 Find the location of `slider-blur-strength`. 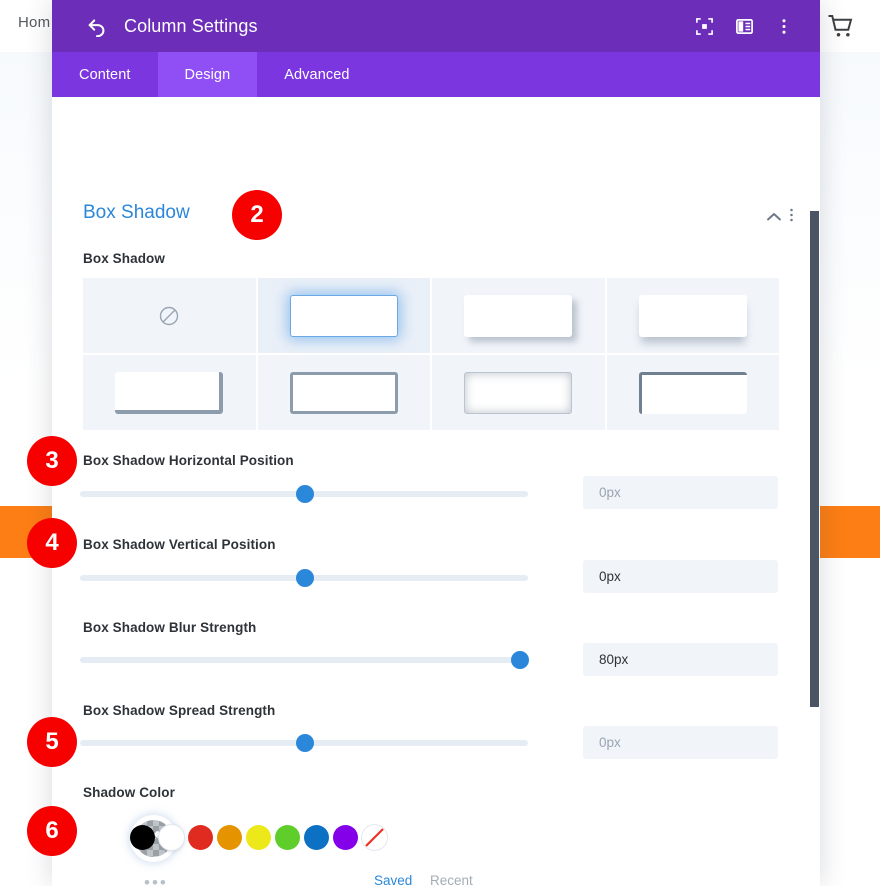

slider-blur-strength is located at coordinates (304, 660).